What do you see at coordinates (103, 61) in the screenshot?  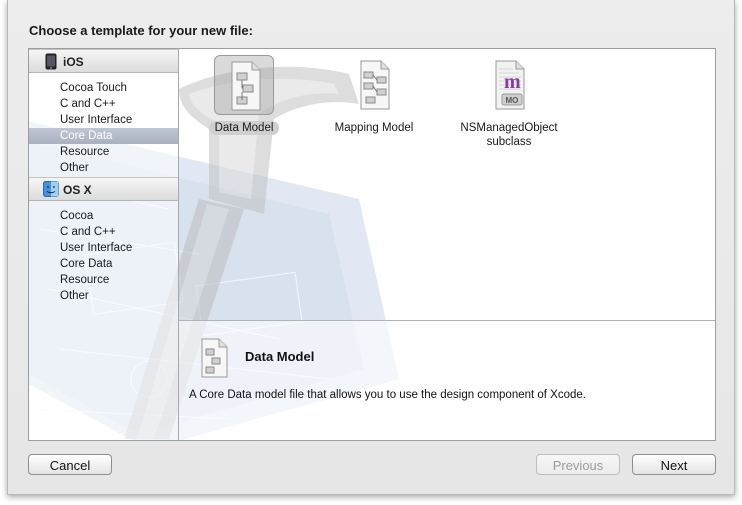 I see `sidebar-group-ios: iOS` at bounding box center [103, 61].